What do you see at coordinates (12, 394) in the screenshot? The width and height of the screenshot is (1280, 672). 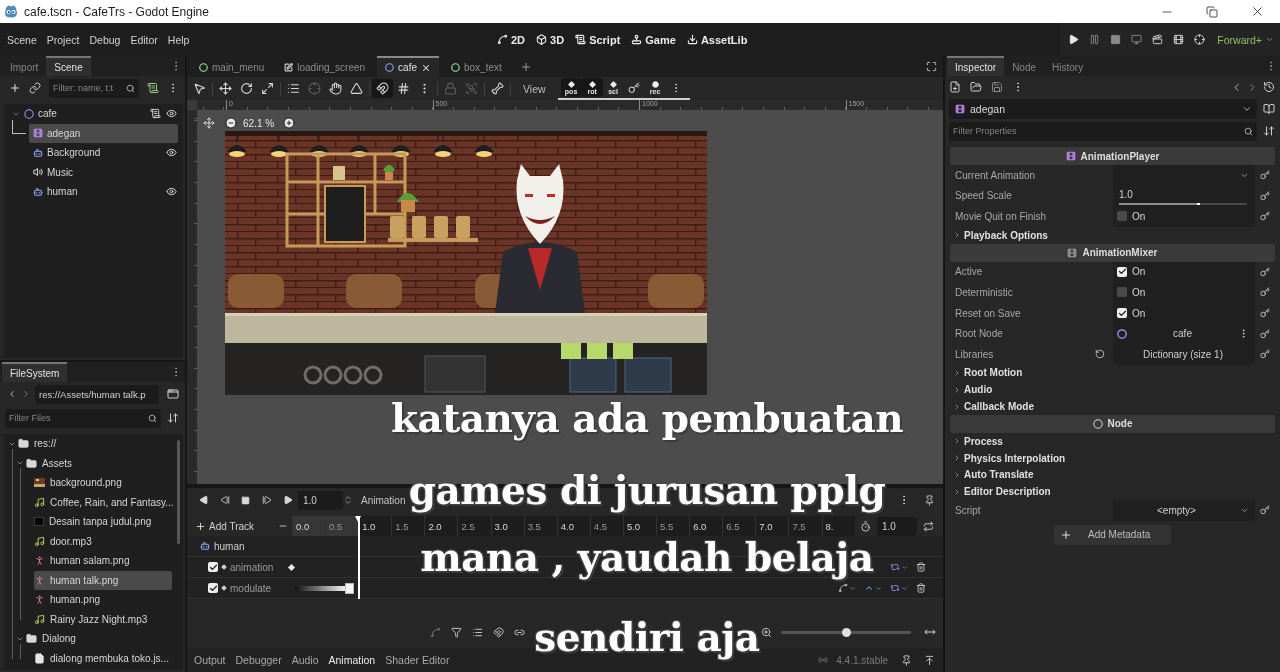 I see `back-icon` at bounding box center [12, 394].